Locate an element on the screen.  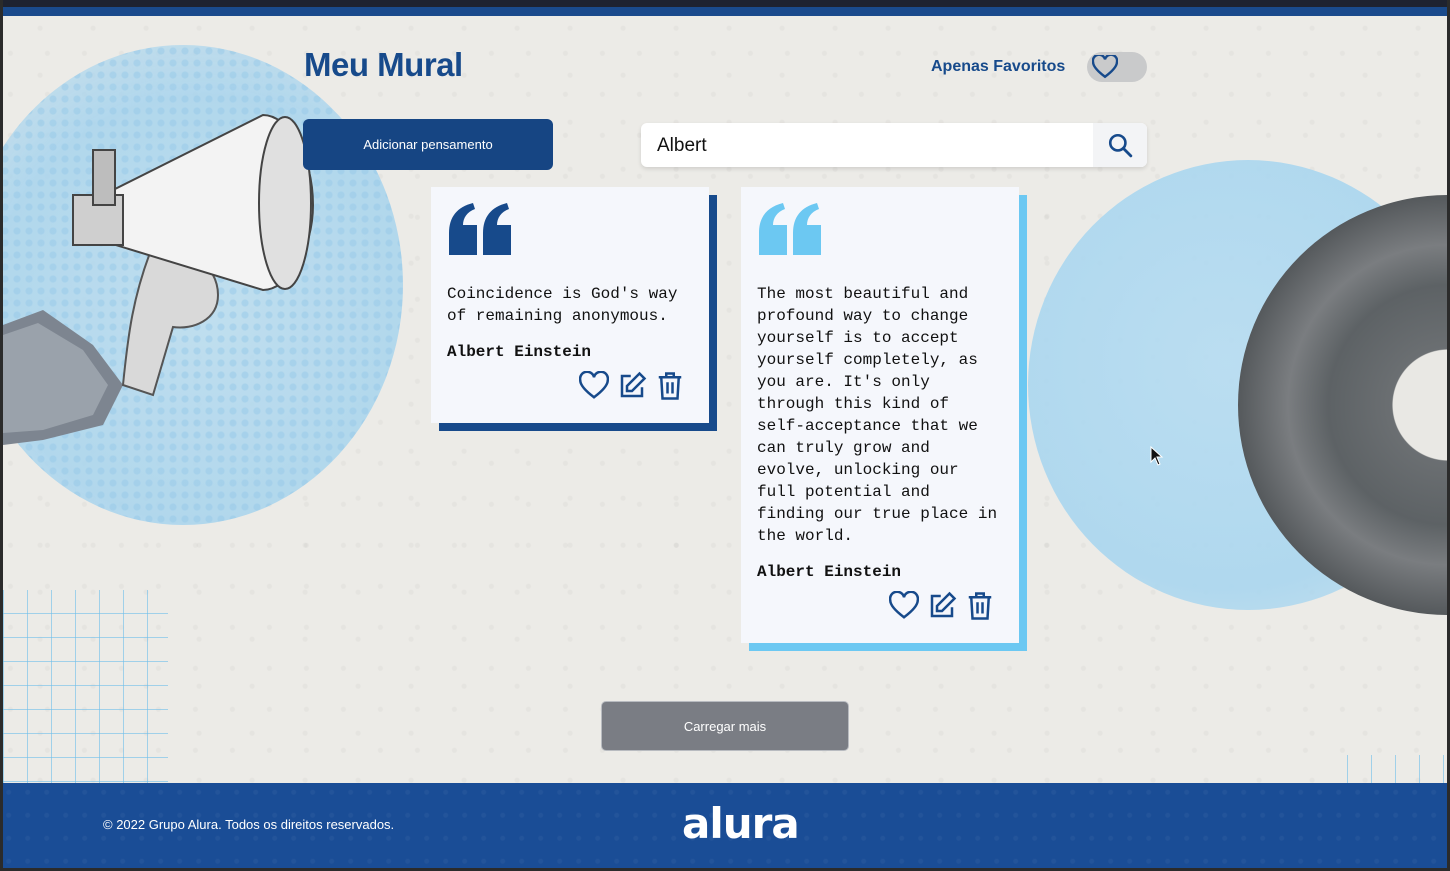
favorites-filter-label: Apenas Favoritos is located at coordinates (998, 66).